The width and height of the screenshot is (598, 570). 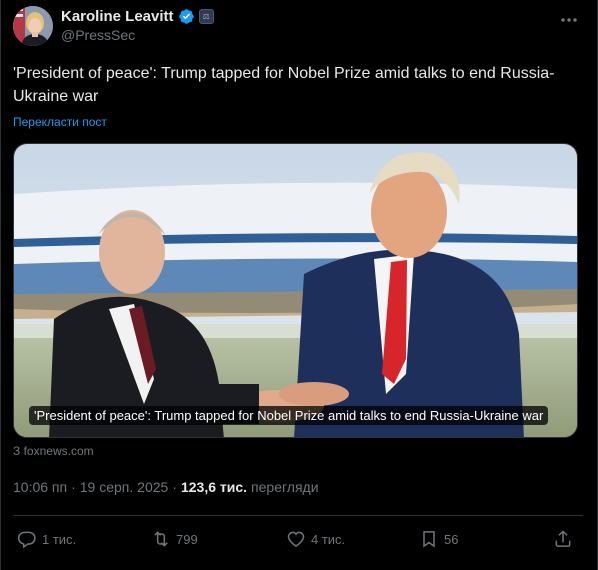 What do you see at coordinates (161, 539) in the screenshot?
I see `repost-icon` at bounding box center [161, 539].